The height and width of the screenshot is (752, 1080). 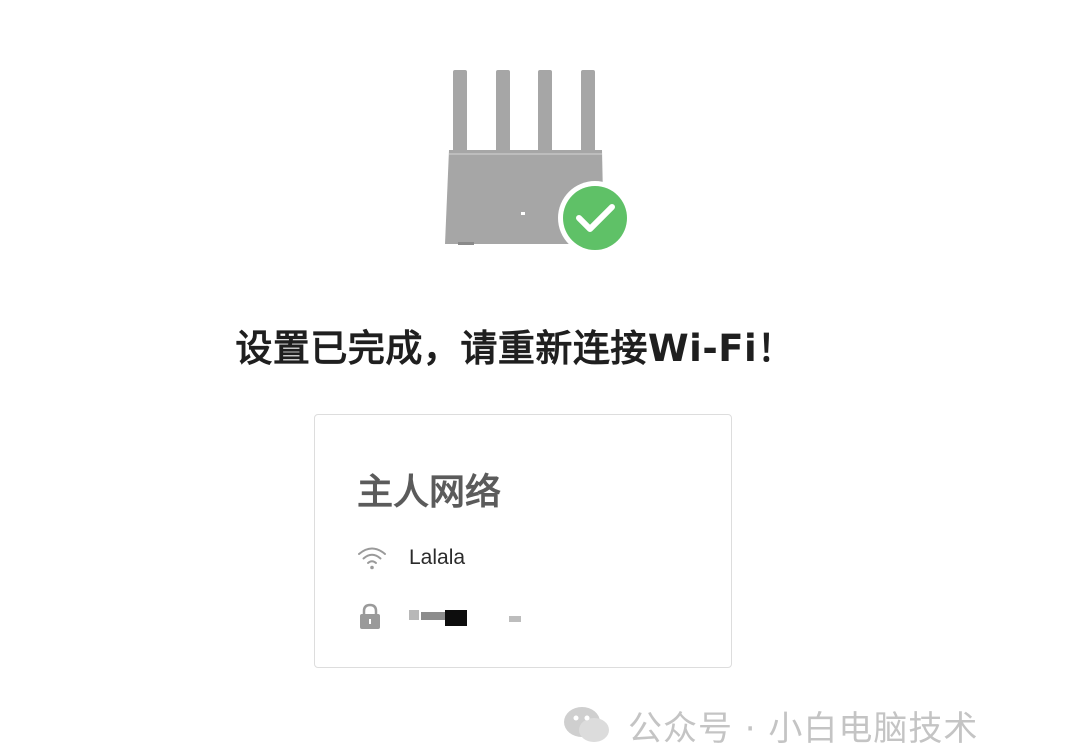 I want to click on password-row, so click(x=448, y=616).